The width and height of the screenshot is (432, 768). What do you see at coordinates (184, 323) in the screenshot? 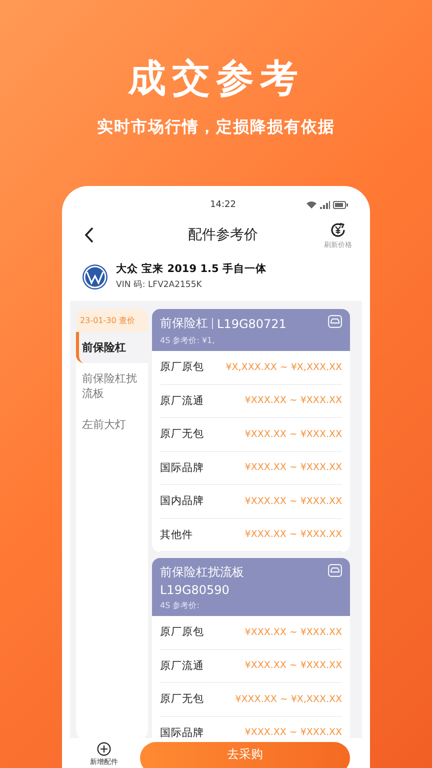
I see `part-name: 前保险杠` at bounding box center [184, 323].